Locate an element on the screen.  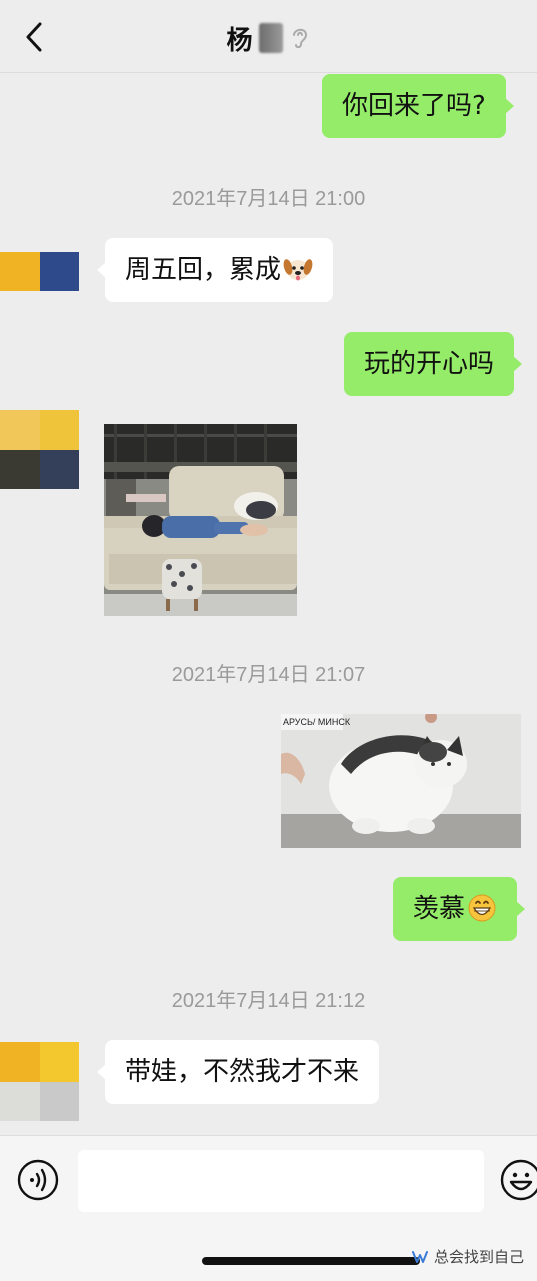
chat-input-bar: 总会找到自己 is located at coordinates (268, 1208).